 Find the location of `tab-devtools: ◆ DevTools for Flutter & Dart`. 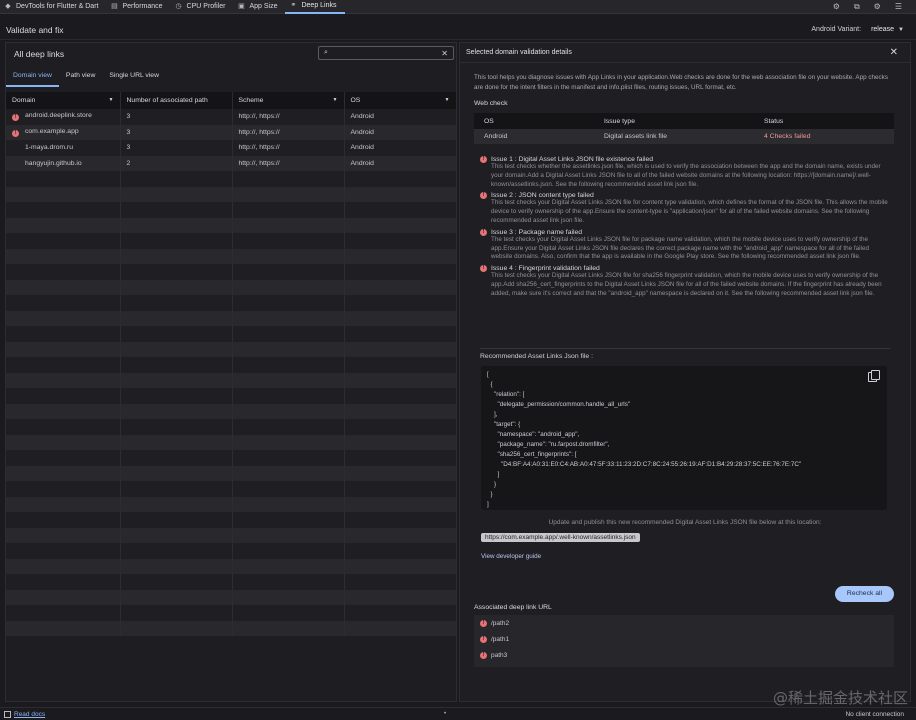

tab-devtools: ◆ DevTools for Flutter & Dart is located at coordinates (53, 7).